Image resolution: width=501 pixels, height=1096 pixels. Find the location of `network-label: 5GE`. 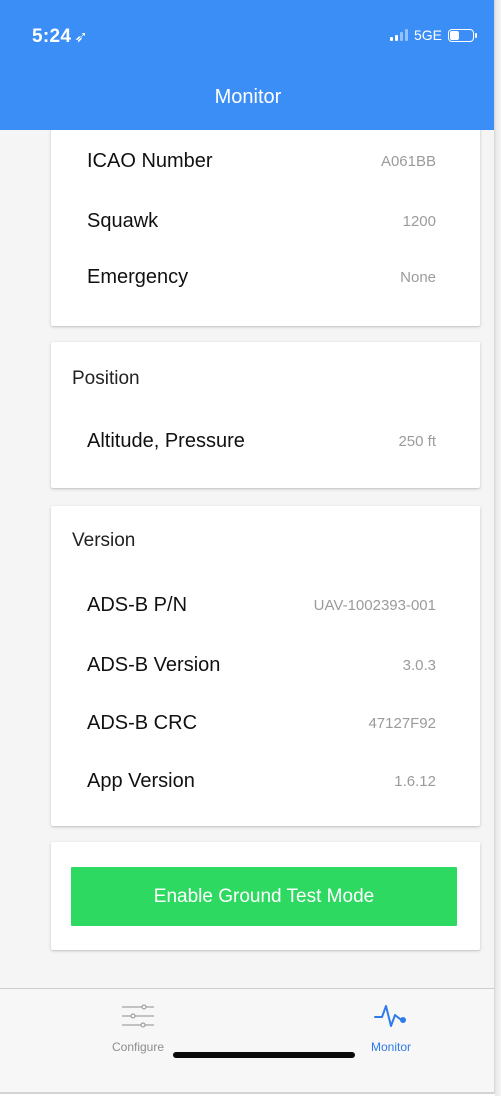

network-label: 5GE is located at coordinates (427, 35).